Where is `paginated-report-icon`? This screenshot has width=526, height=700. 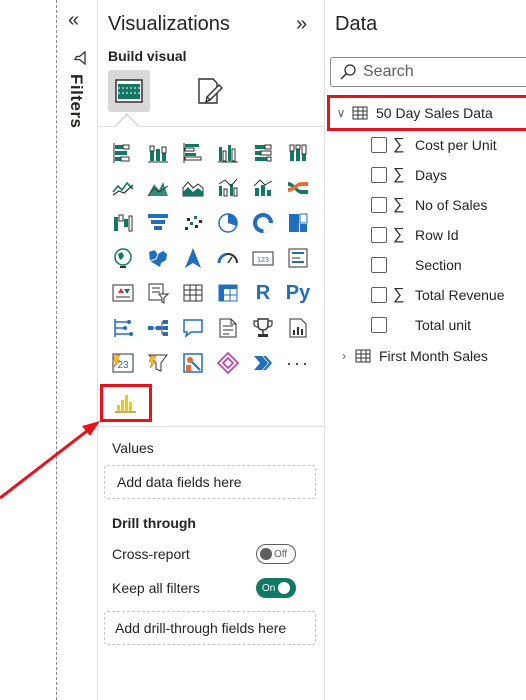
paginated-report-icon is located at coordinates (298, 328).